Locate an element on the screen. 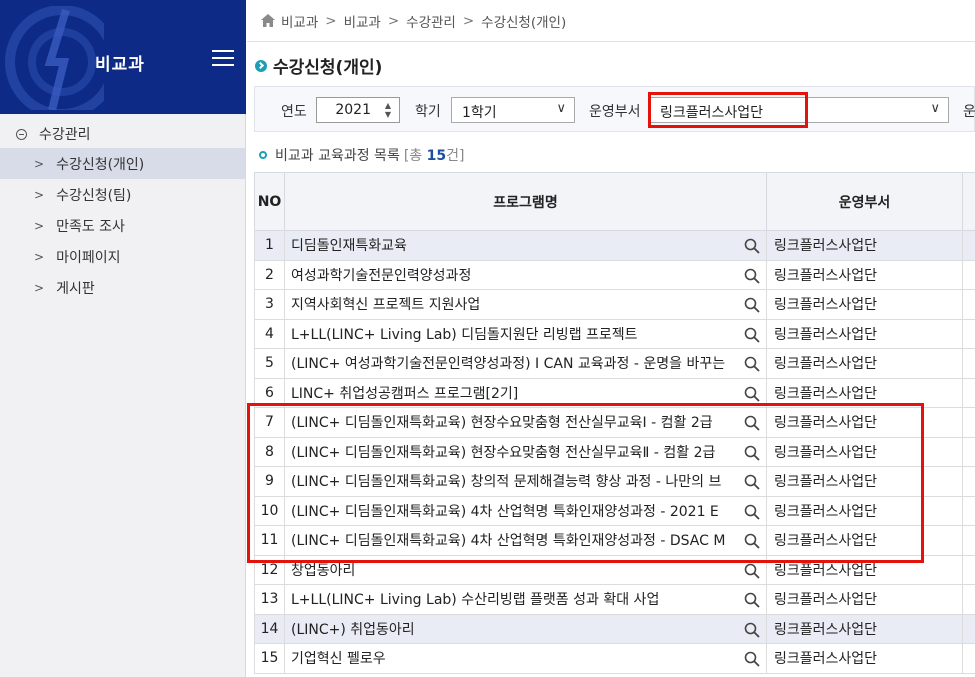  table-row: 1 디딤돌인재특화교육 링크플러스사업단 is located at coordinates (614, 245).